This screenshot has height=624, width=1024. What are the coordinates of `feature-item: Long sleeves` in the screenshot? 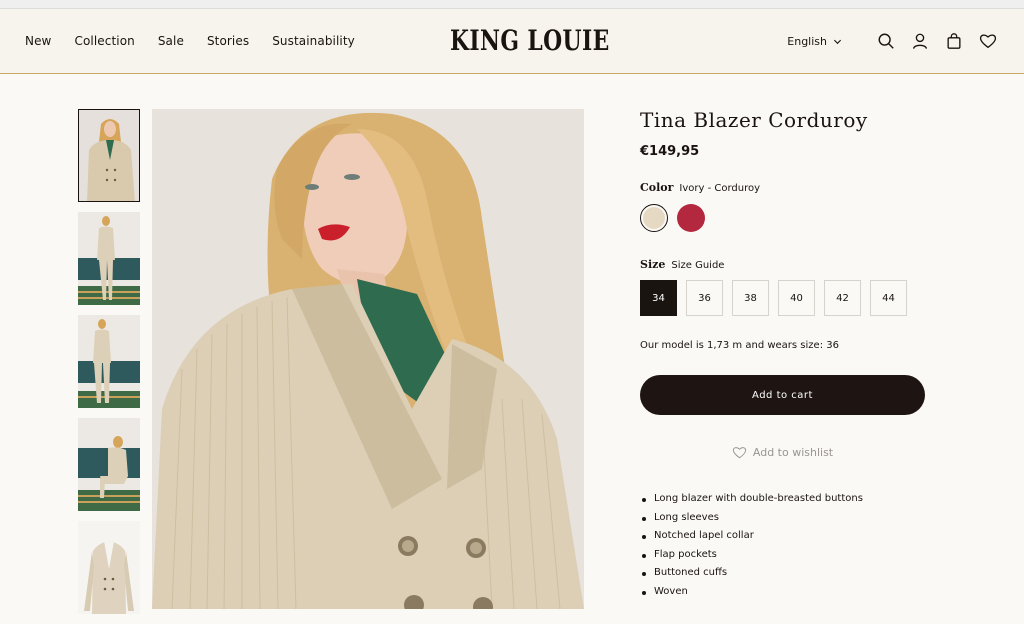 It's located at (790, 518).